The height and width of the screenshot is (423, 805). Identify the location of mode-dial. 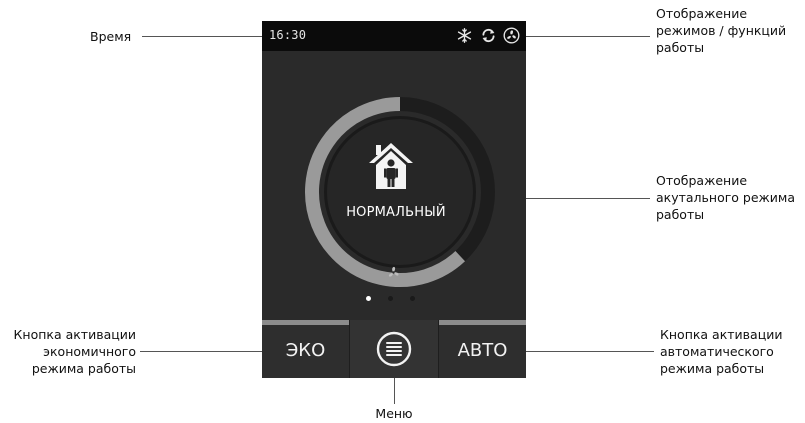
(400, 192).